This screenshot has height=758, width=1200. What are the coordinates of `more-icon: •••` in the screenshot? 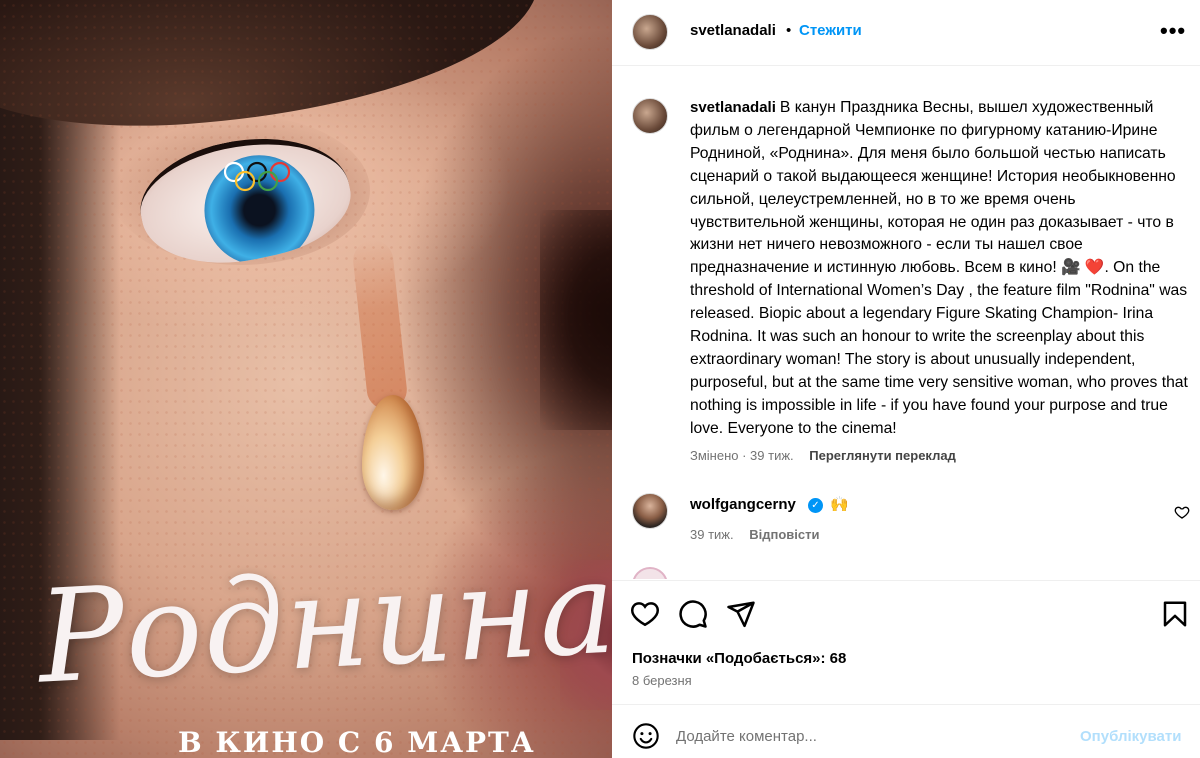 It's located at (1173, 31).